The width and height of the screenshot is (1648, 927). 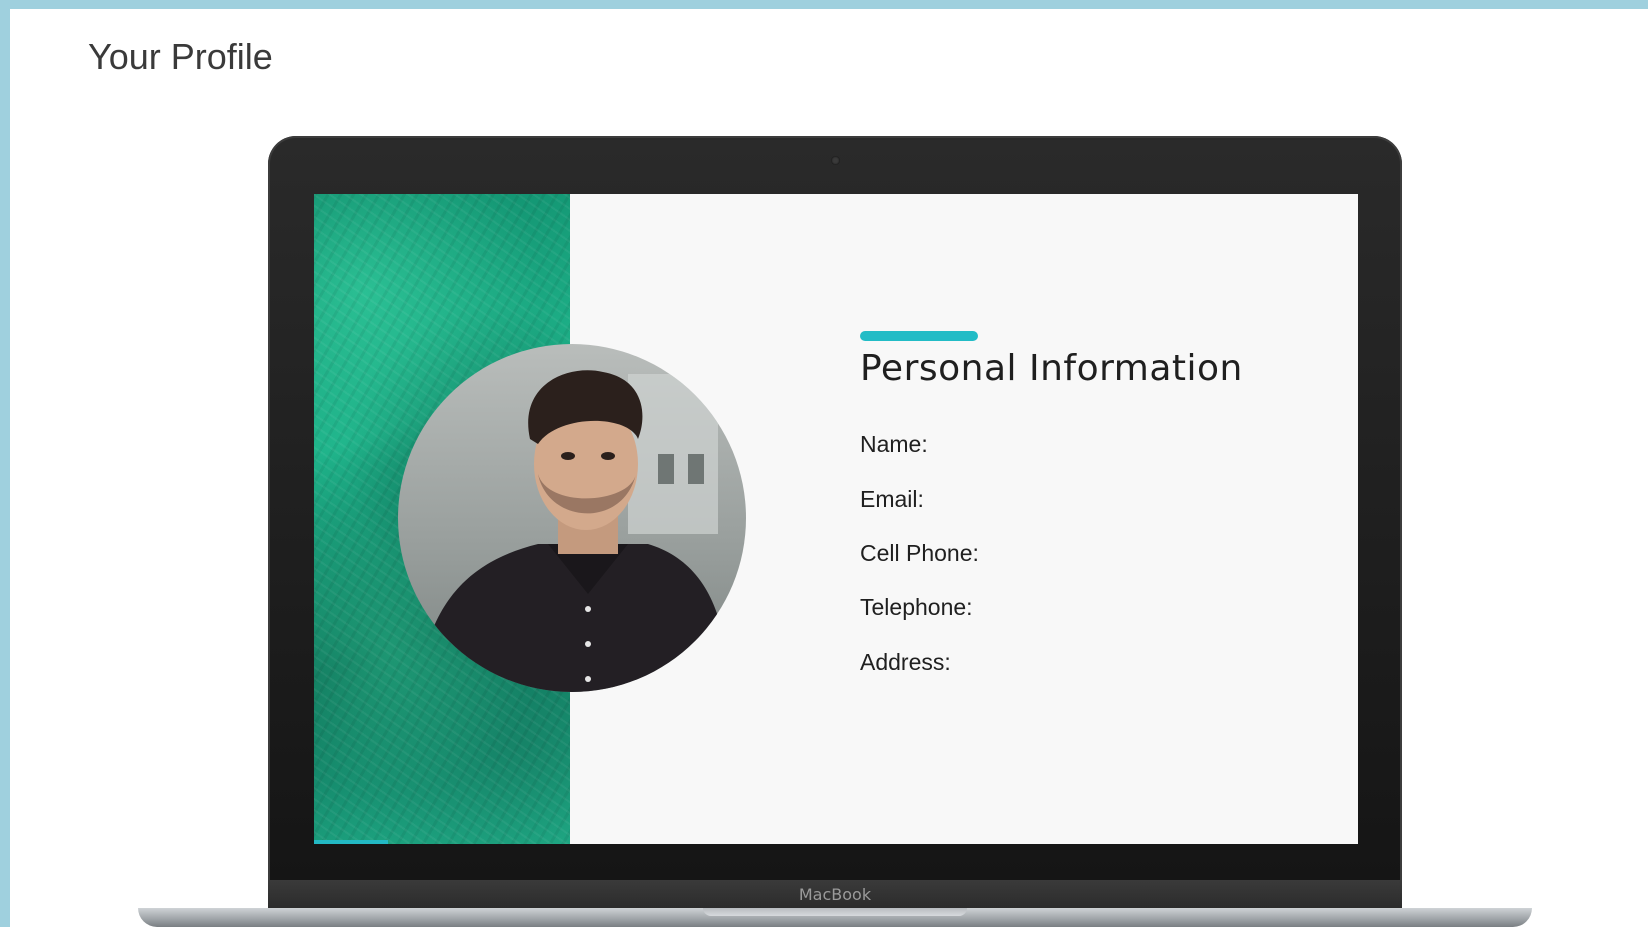 What do you see at coordinates (919, 336) in the screenshot?
I see `heading-accent-bar` at bounding box center [919, 336].